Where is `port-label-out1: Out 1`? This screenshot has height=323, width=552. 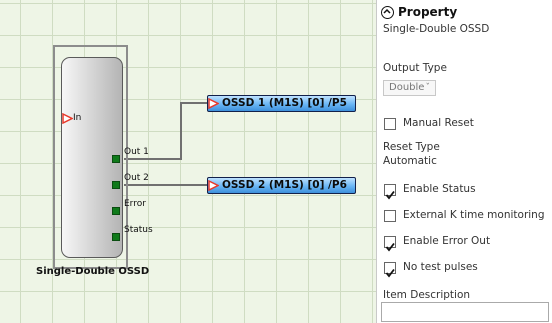 port-label-out1: Out 1 is located at coordinates (136, 152).